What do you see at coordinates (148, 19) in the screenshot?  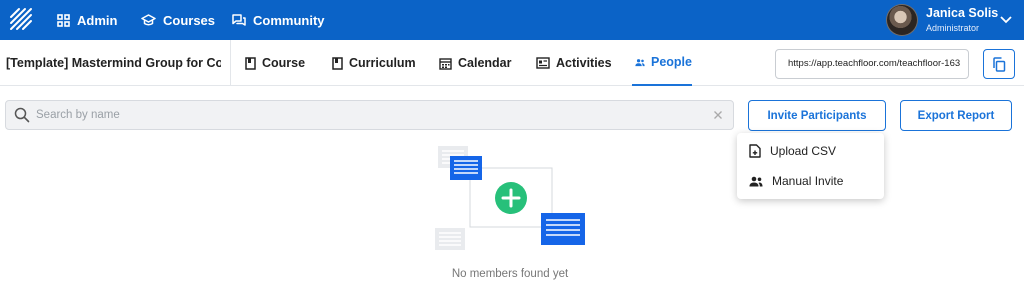 I see `graduation-cap-icon` at bounding box center [148, 19].